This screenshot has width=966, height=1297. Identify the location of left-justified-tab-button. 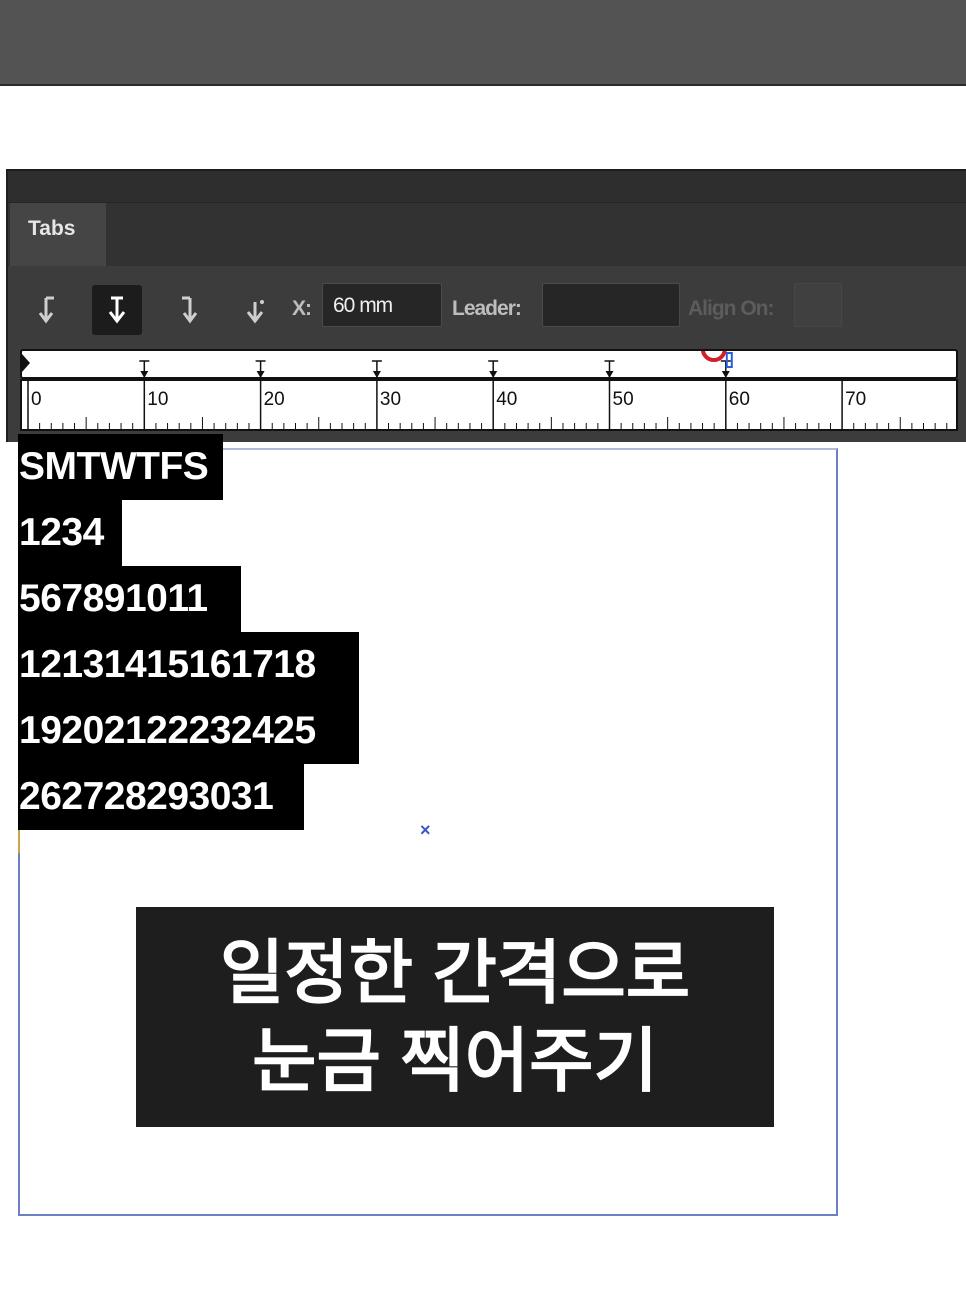
(49, 310).